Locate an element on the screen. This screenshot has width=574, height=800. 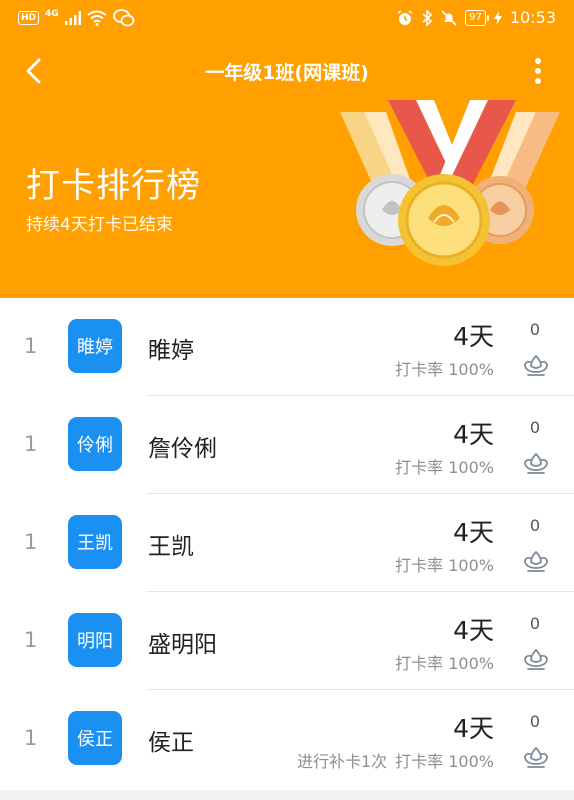
avatar: 伶俐 is located at coordinates (95, 444).